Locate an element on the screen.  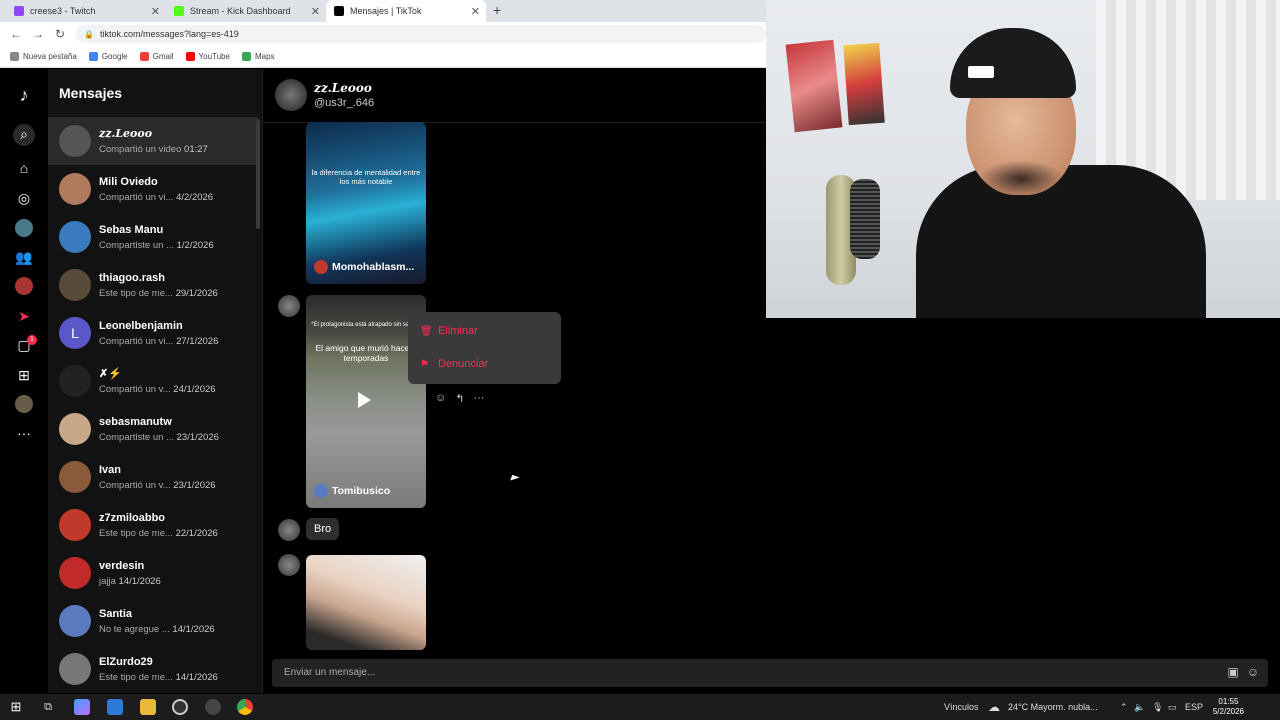
delete-menu-item: 🗑 Eliminar is located at coordinates (449, 331).